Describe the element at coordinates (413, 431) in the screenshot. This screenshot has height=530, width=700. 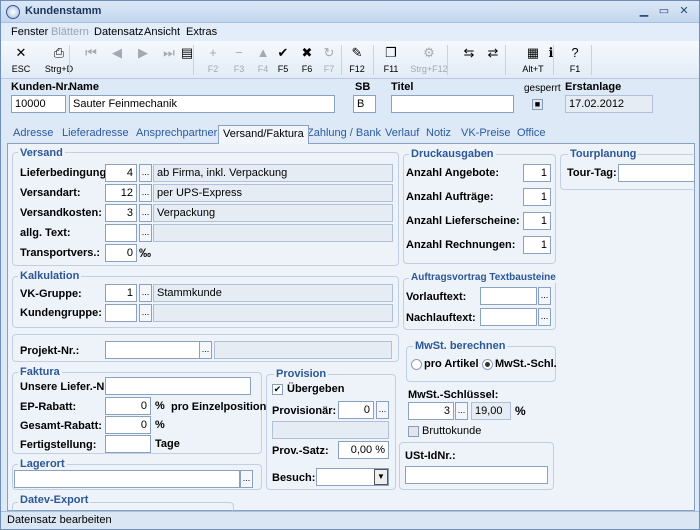
I see `bruttokunde-checkbox` at that location.